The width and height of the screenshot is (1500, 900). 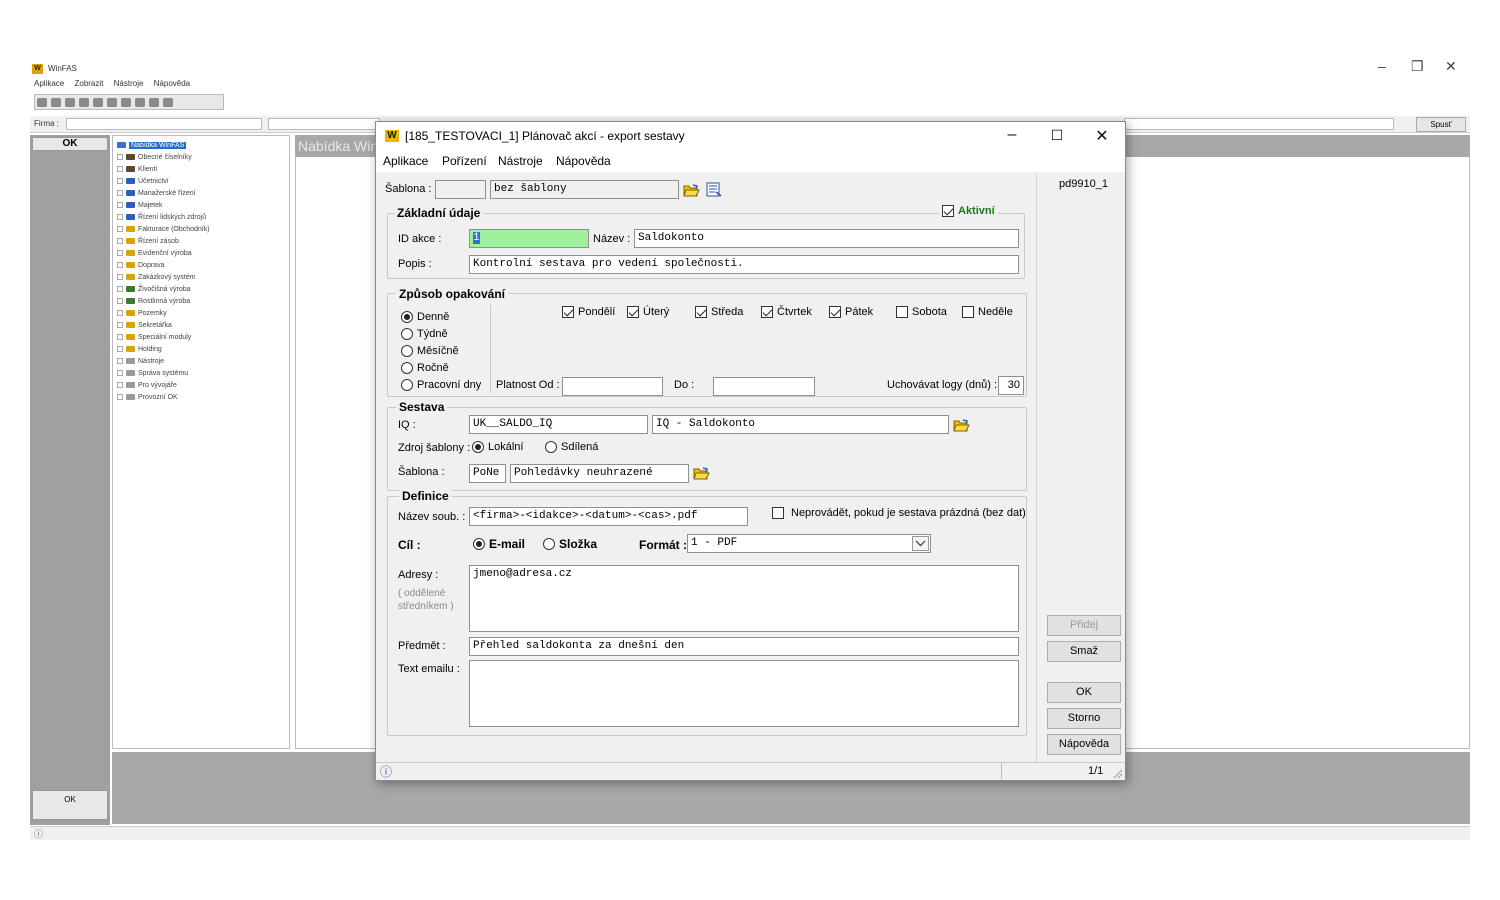 I want to click on firma-name-input, so click(x=324, y=124).